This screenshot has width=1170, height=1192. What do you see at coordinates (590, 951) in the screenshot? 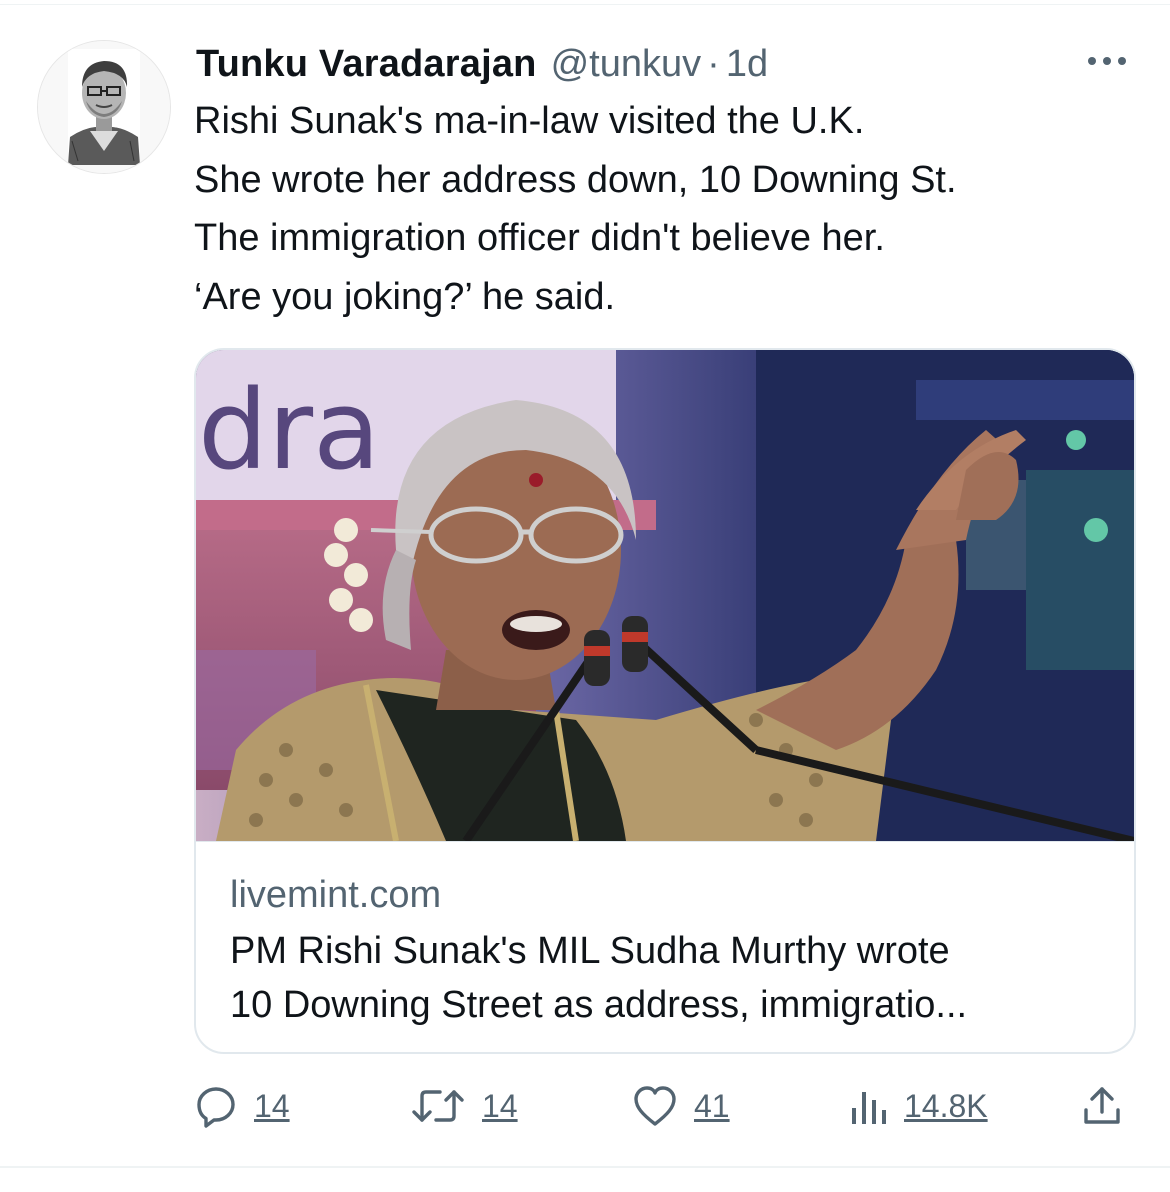
I see `card-title-line: PM Rishi Sunak's MIL Sudha Murthy wrote` at bounding box center [590, 951].